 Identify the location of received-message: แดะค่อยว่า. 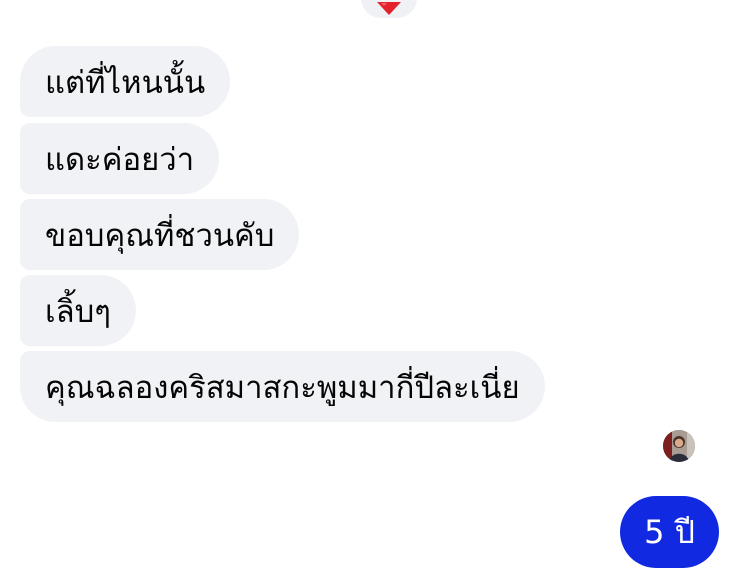
(120, 158).